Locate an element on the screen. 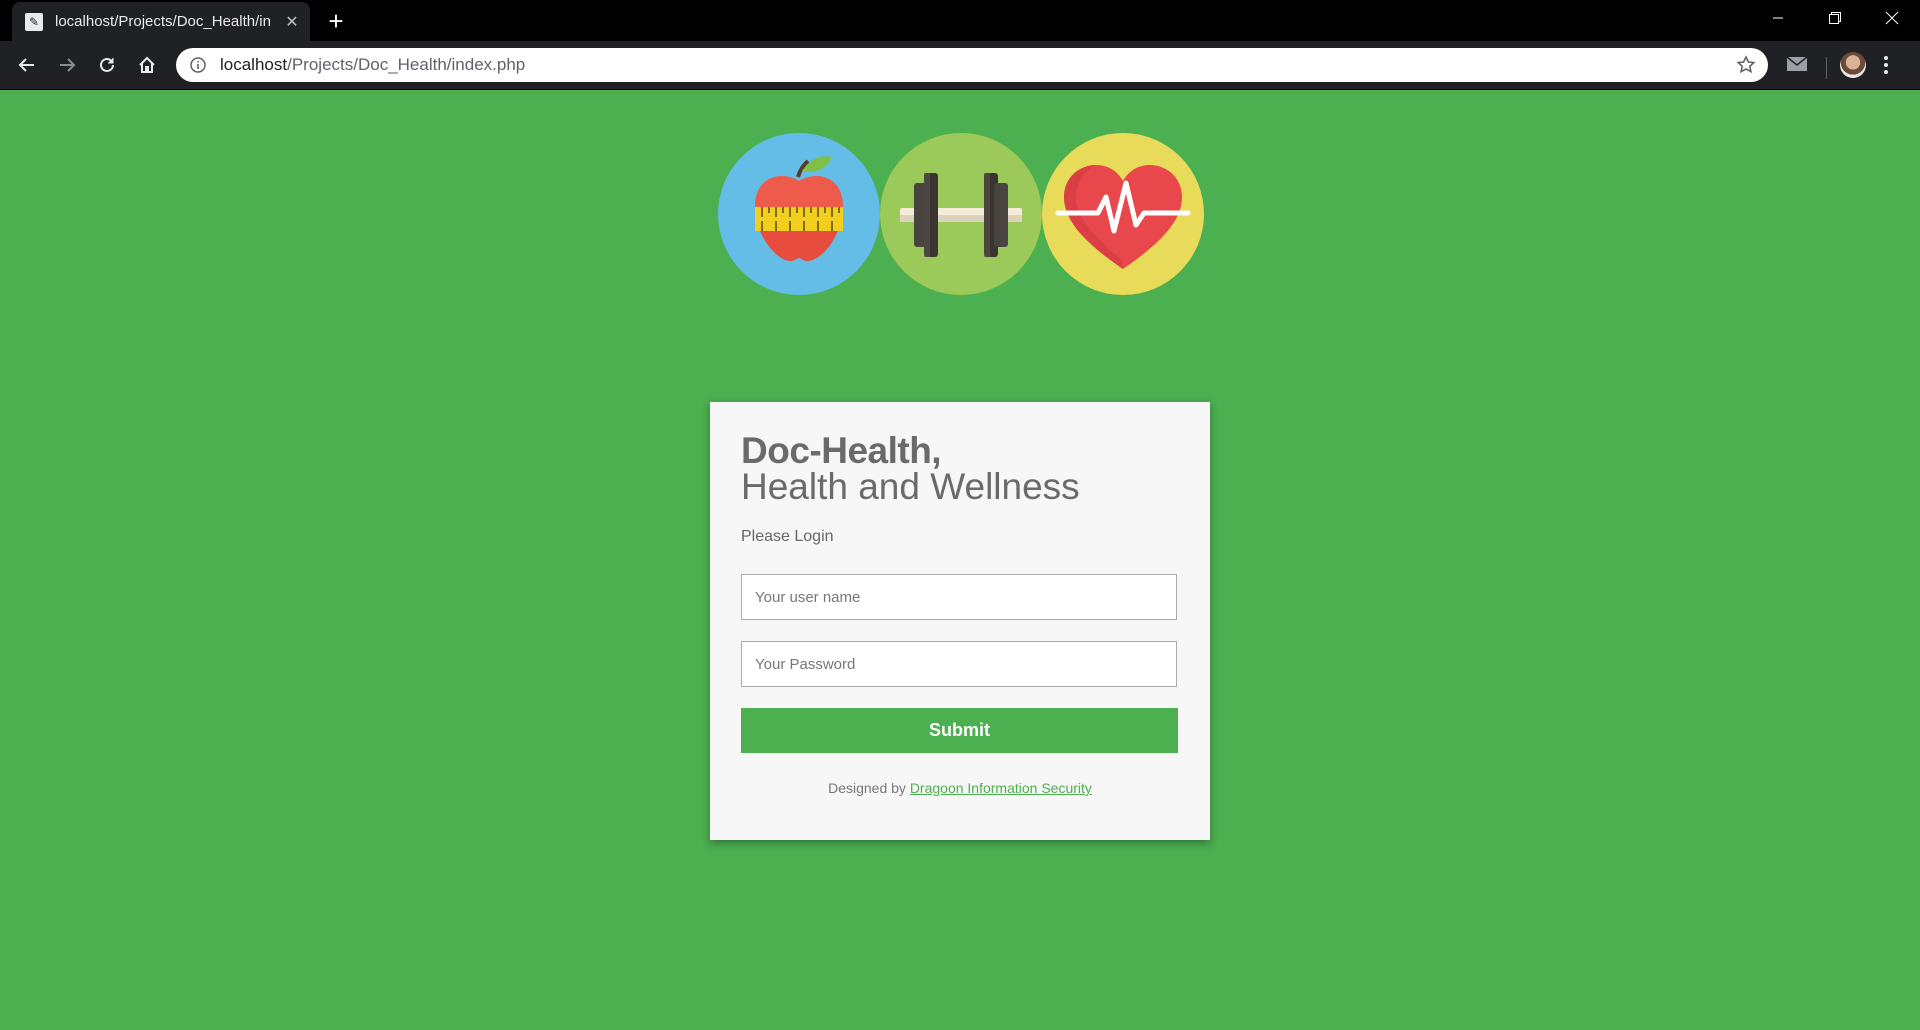  mail-extension-icon is located at coordinates (1797, 66).